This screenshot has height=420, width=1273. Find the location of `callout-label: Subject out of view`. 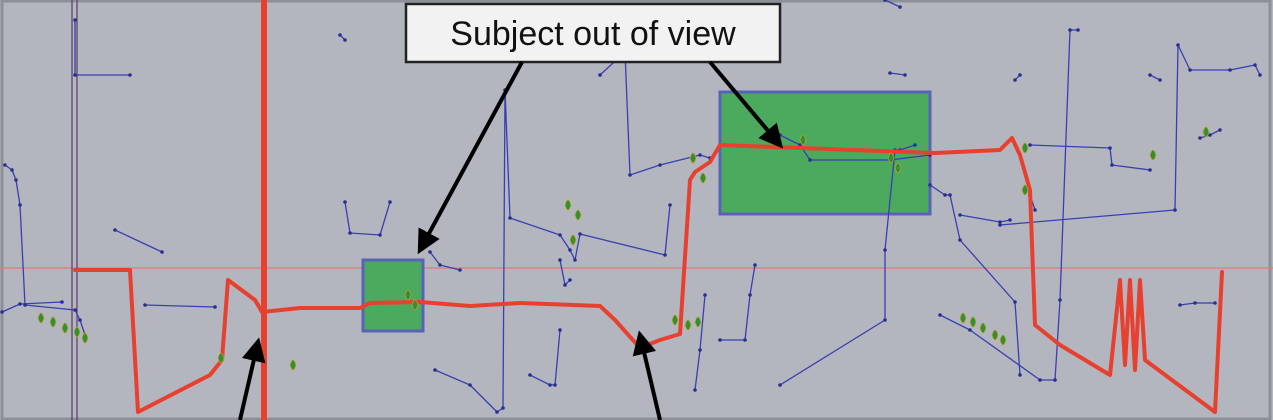

callout-label: Subject out of view is located at coordinates (593, 34).